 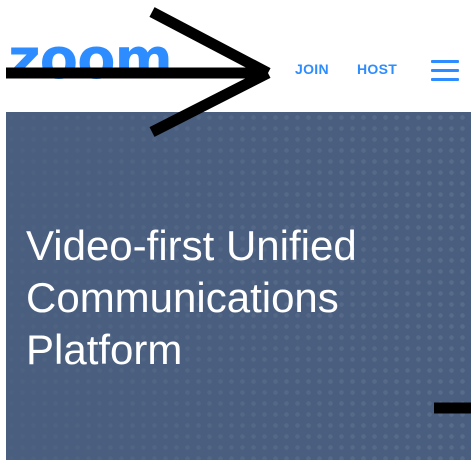 What do you see at coordinates (377, 69) in the screenshot?
I see `host-link: HOST` at bounding box center [377, 69].